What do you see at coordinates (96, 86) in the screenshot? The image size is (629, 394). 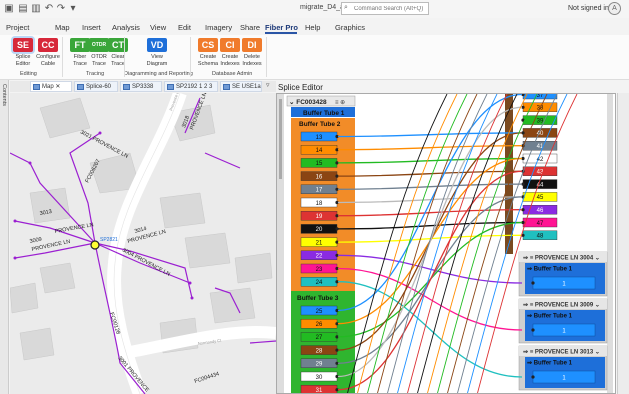 I see `doc-tab-splice-60: Splice-60` at bounding box center [96, 86].